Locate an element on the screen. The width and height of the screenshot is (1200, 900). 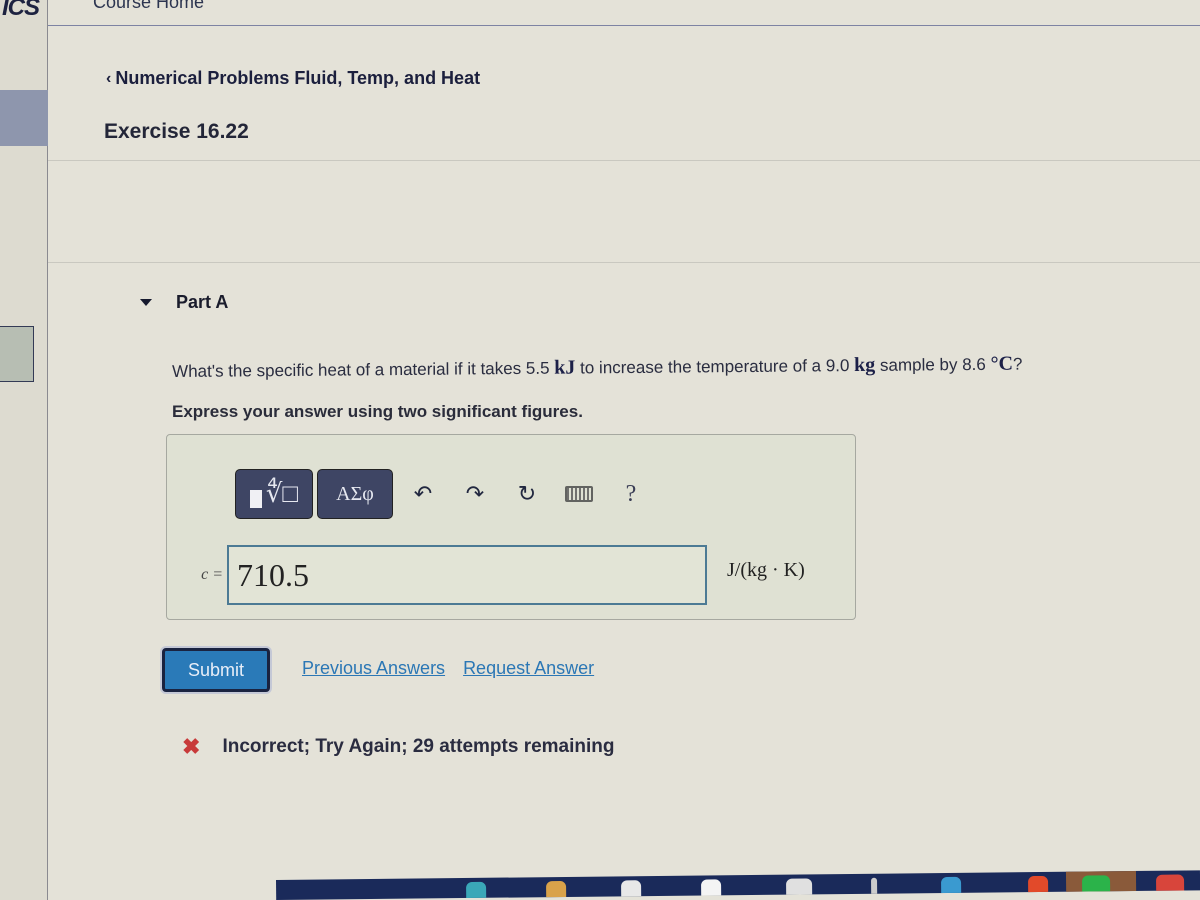
previous-answers-link: Previous Answers is located at coordinates (373, 668).